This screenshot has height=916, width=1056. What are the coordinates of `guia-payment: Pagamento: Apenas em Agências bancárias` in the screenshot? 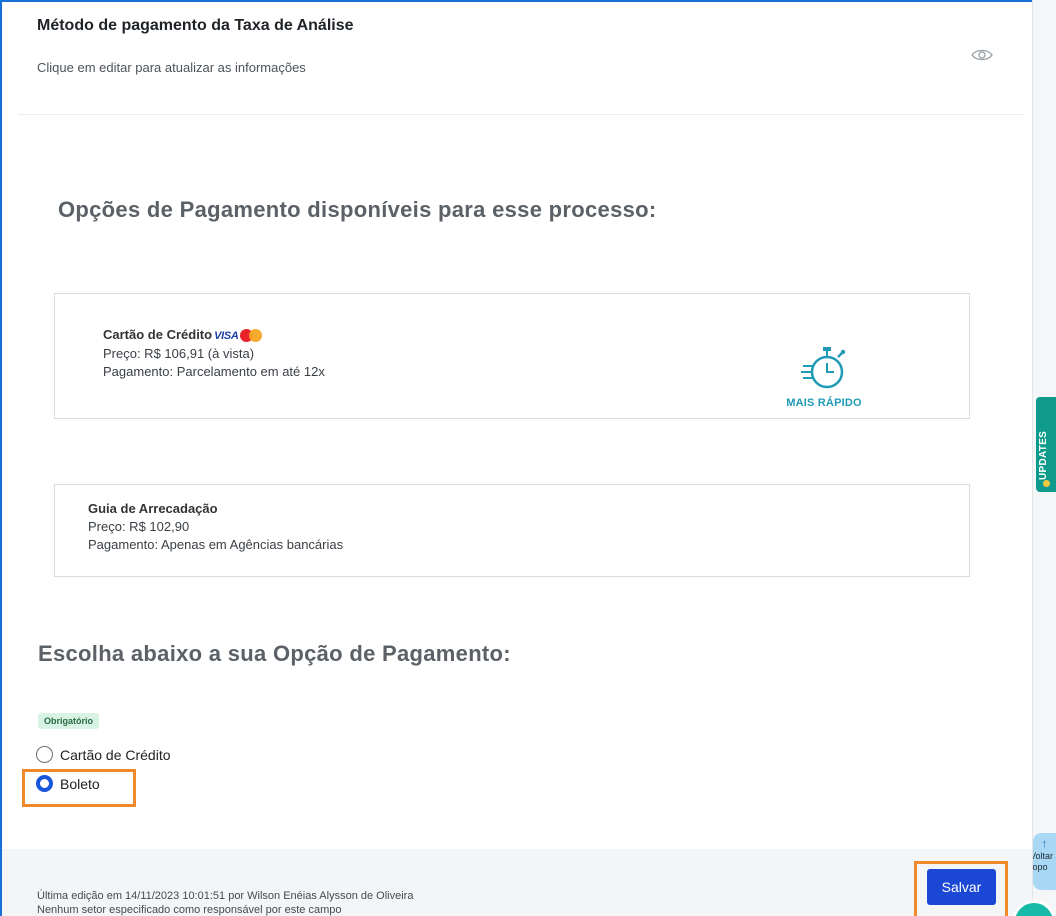 It's located at (216, 544).